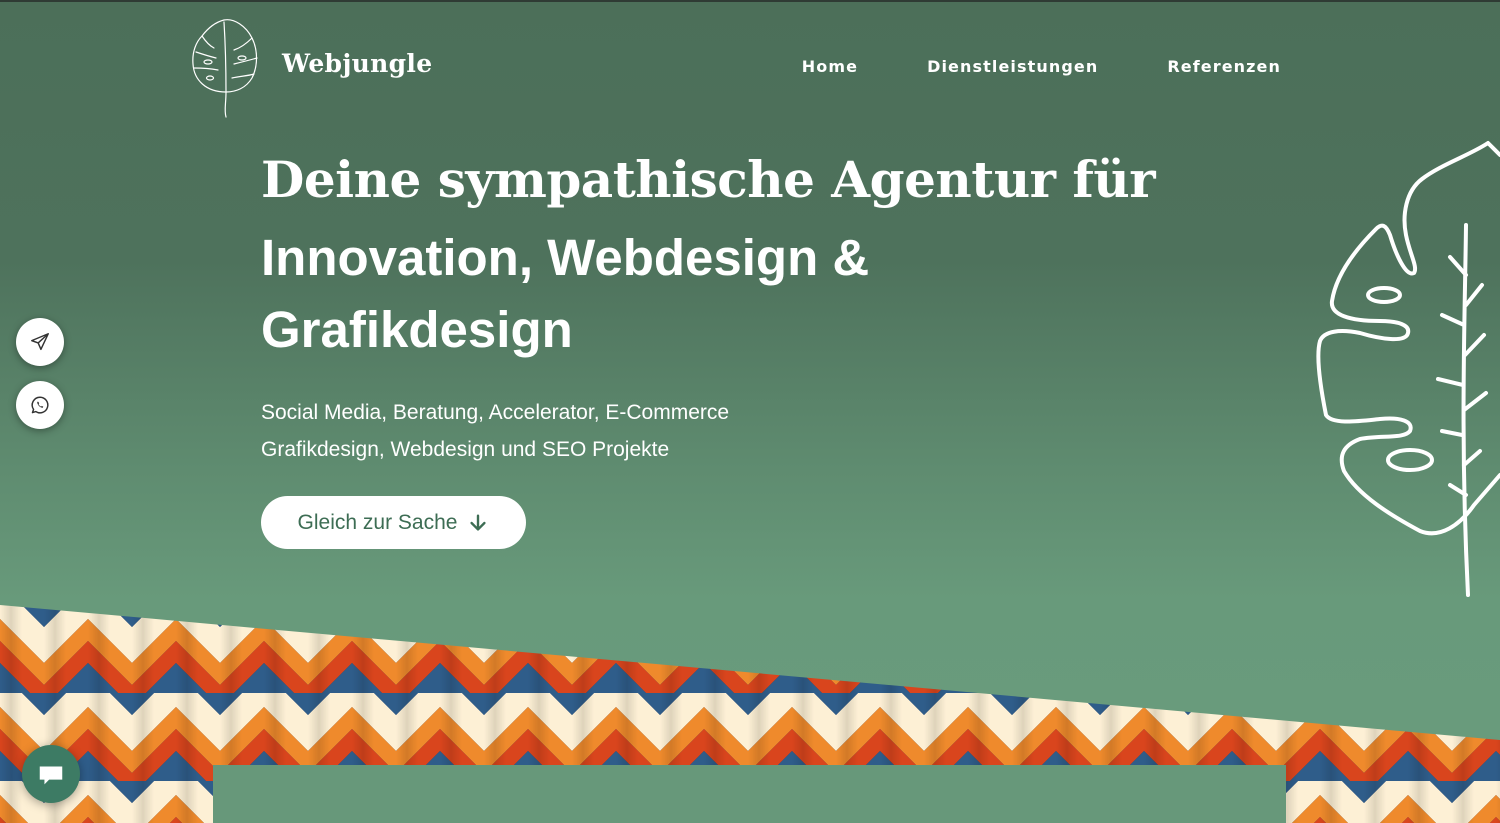 Image resolution: width=1500 pixels, height=823 pixels. I want to click on whatsapp-icon, so click(40, 405).